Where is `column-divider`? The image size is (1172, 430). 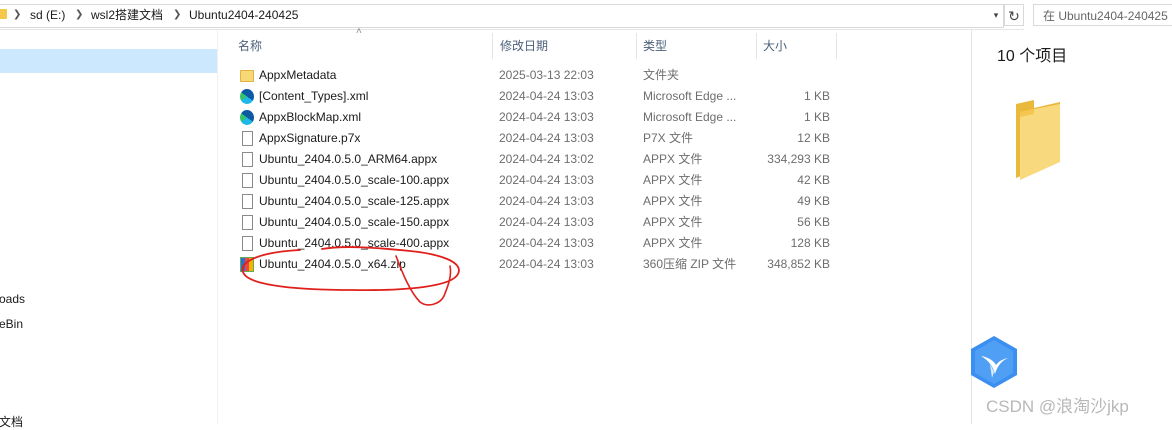 column-divider is located at coordinates (836, 46).